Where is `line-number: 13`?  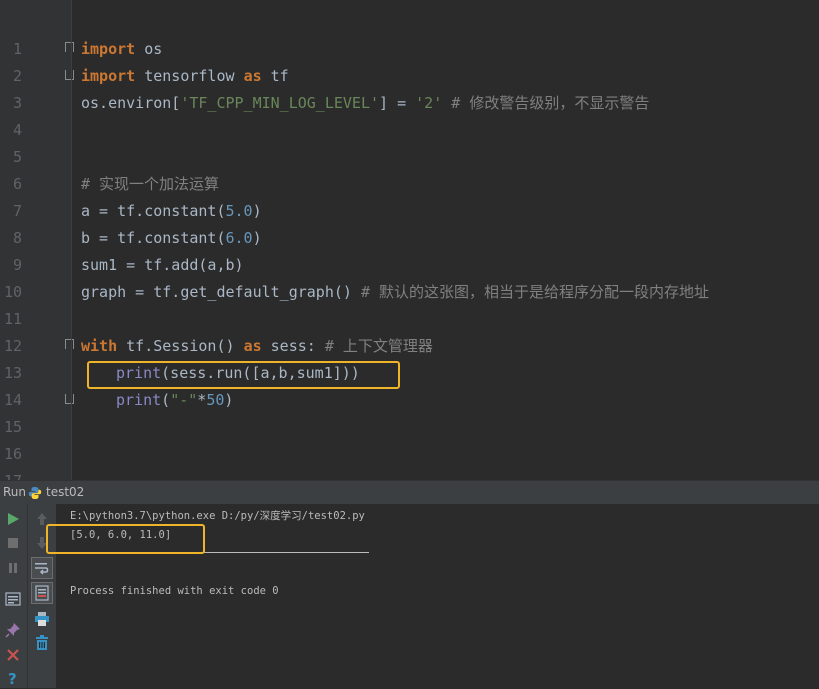
line-number: 13 is located at coordinates (12, 373).